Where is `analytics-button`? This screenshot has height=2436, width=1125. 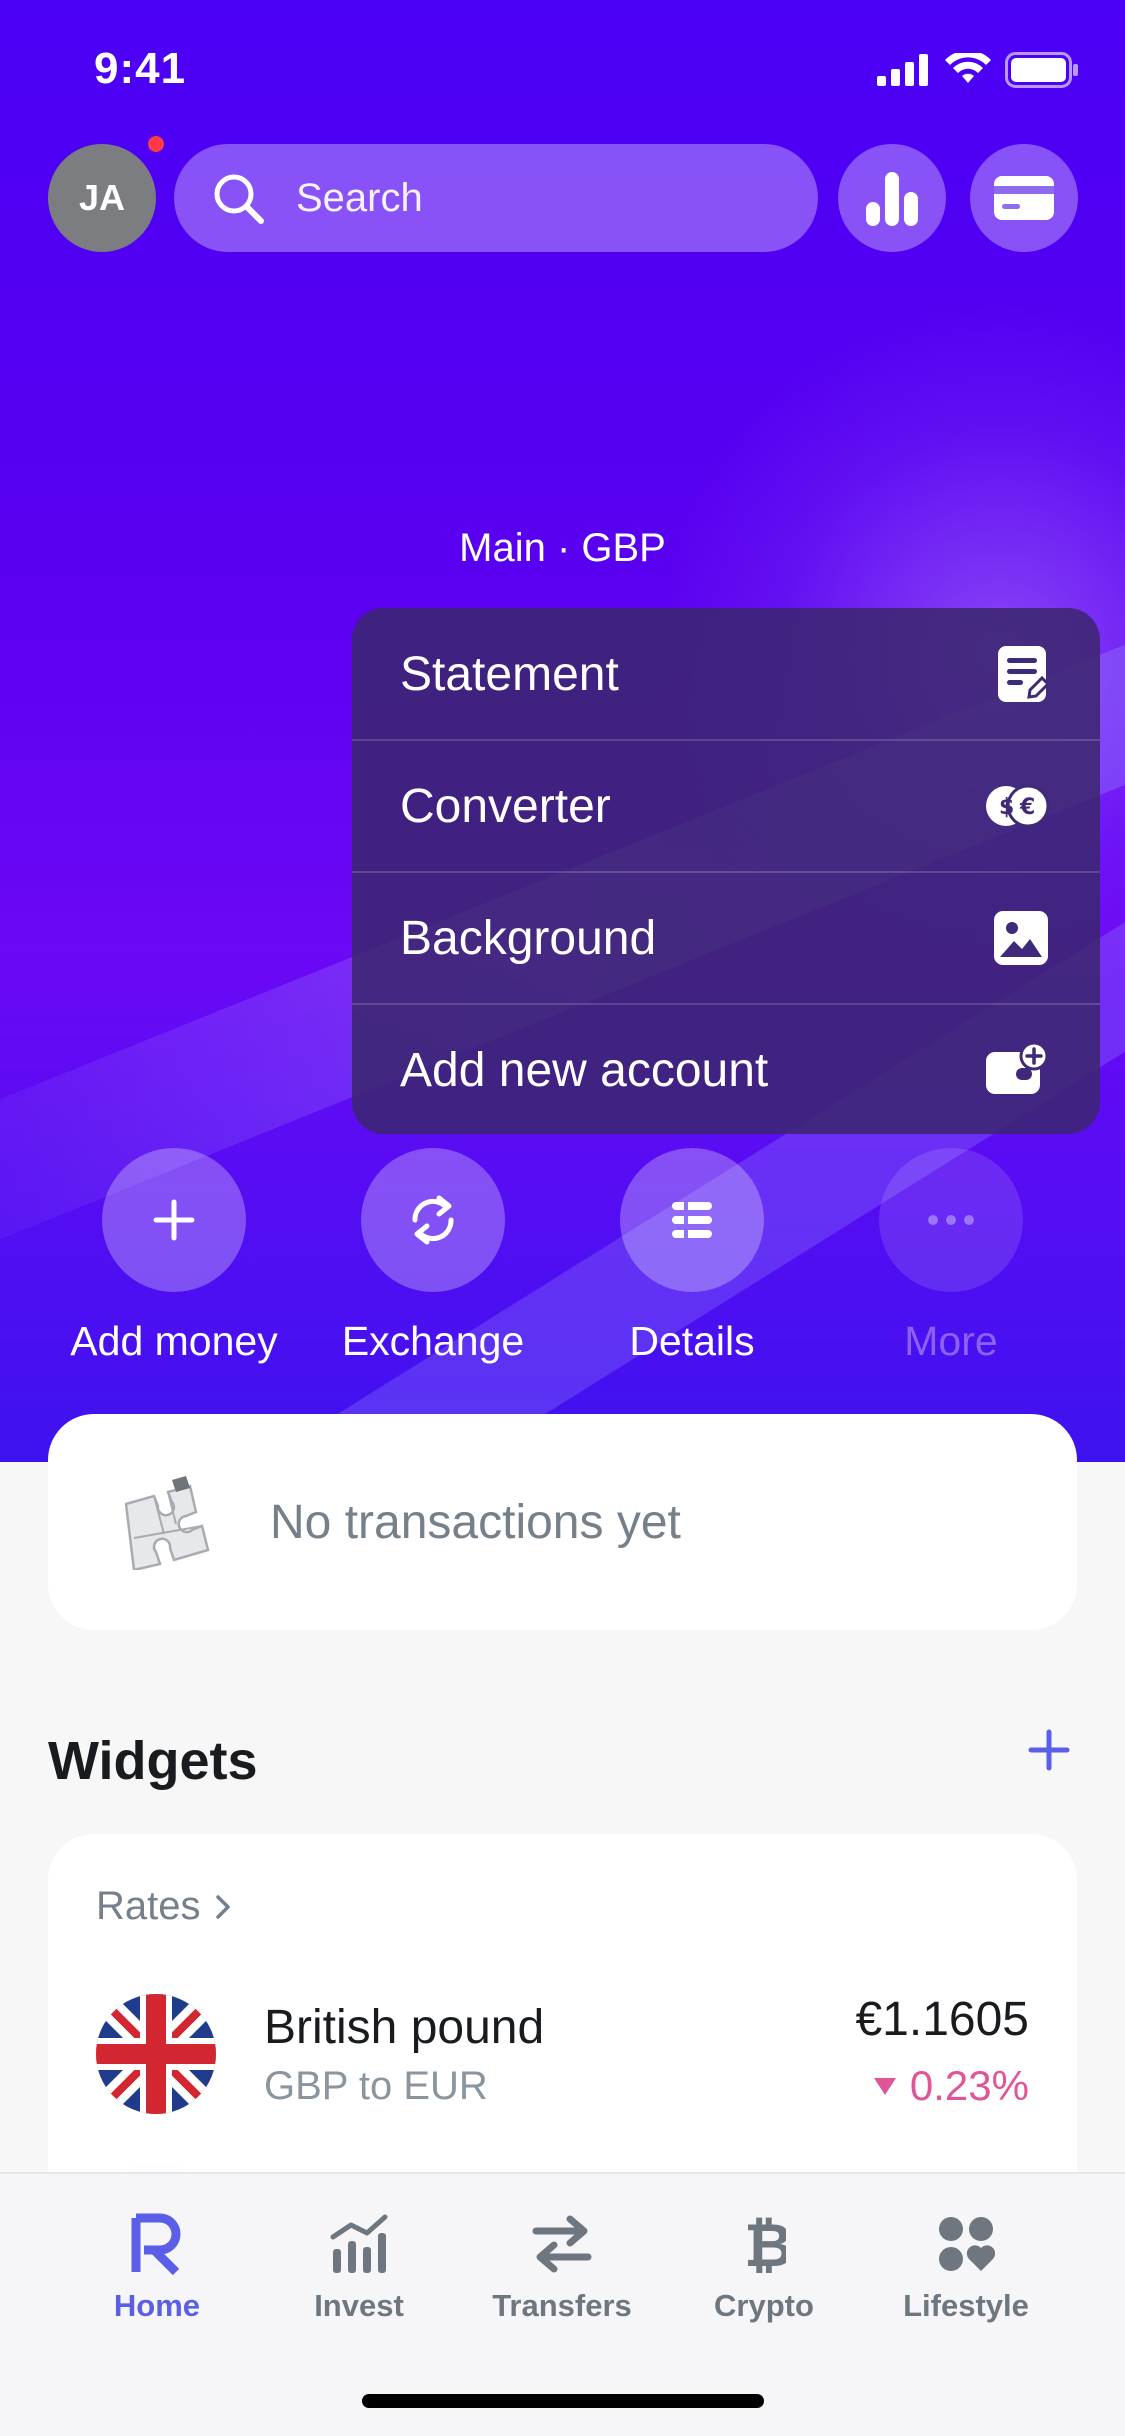
analytics-button is located at coordinates (892, 198).